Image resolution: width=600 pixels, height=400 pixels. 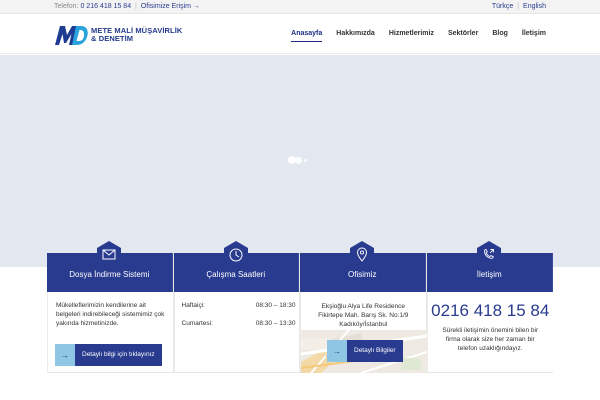 What do you see at coordinates (489, 254) in the screenshot?
I see `phone-icon` at bounding box center [489, 254].